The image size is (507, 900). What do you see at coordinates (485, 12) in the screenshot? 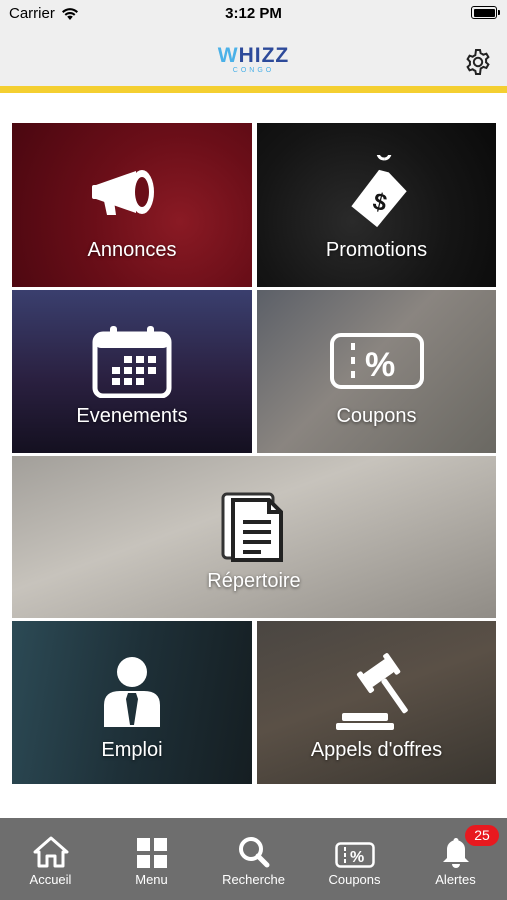
I see `battery-icon` at bounding box center [485, 12].